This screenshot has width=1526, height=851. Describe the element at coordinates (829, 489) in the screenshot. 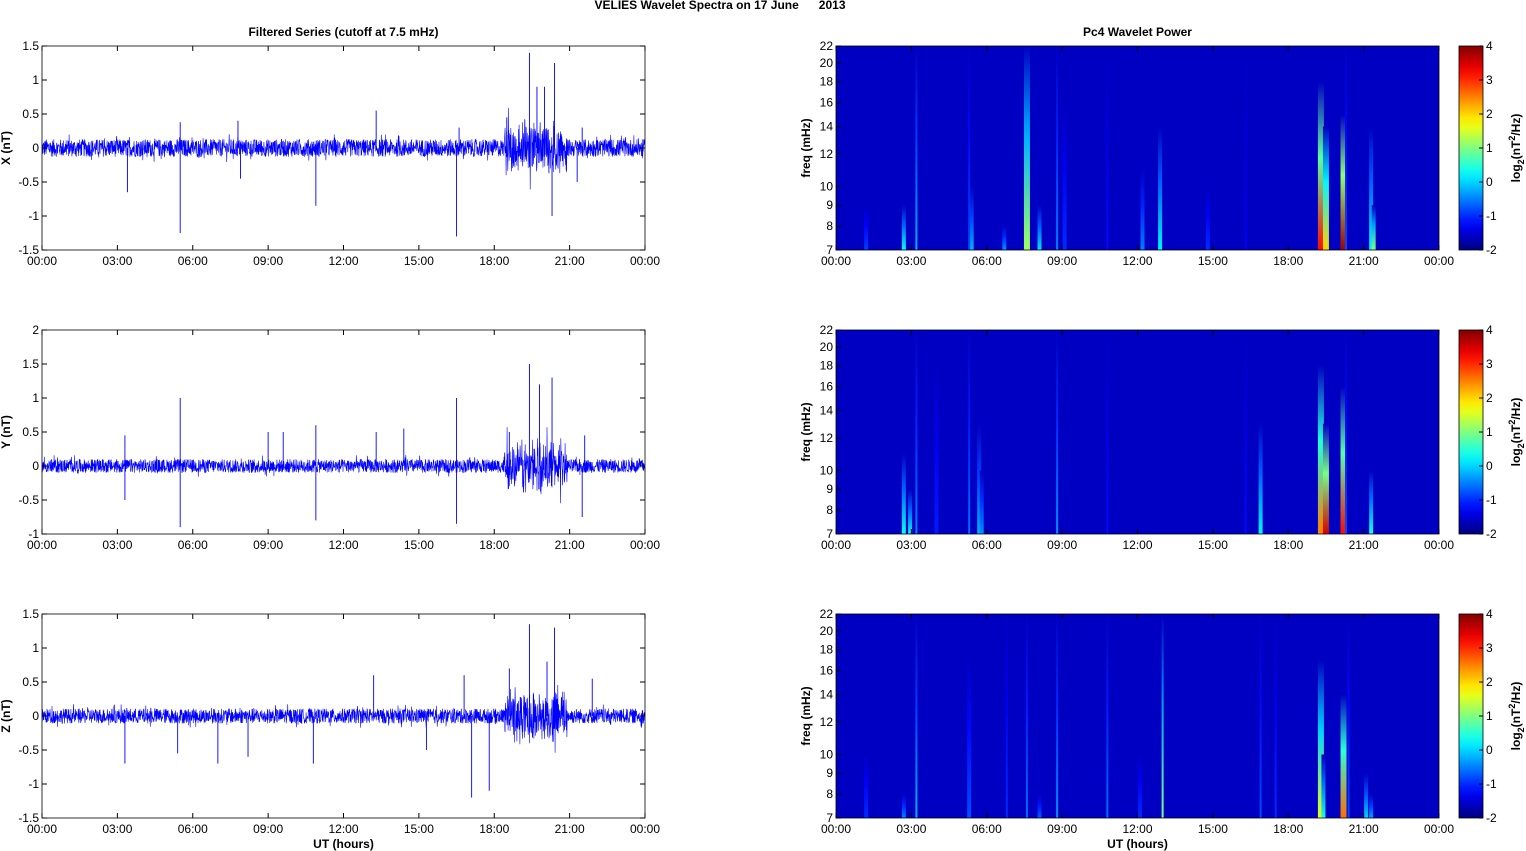

I see `y-tick-label: 9` at that location.